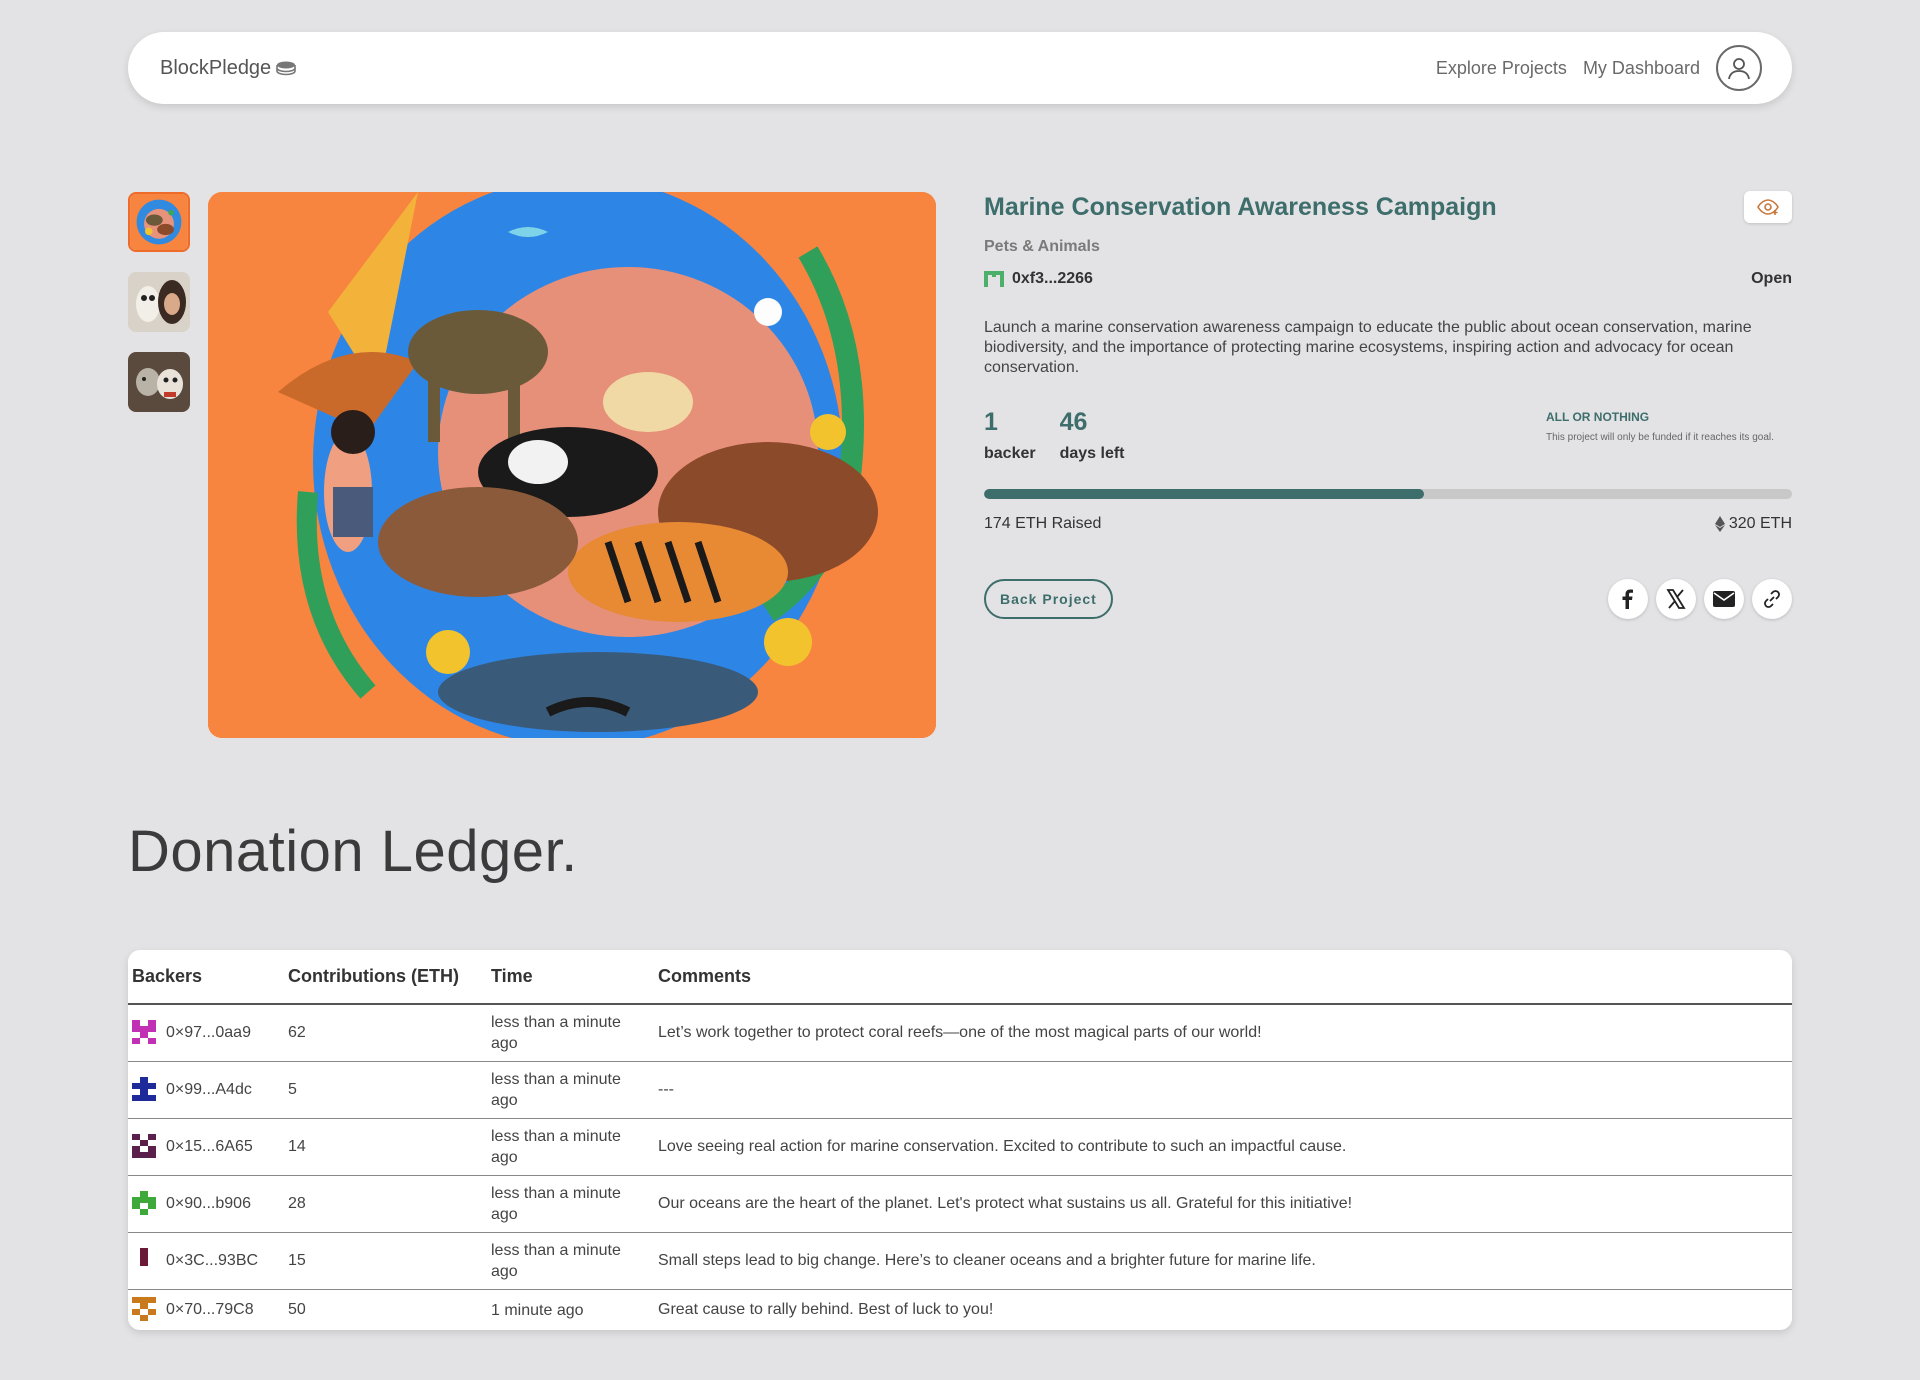 The image size is (1920, 1380). Describe the element at coordinates (1598, 417) in the screenshot. I see `funding-model-title: ALL OR NOTHING` at that location.